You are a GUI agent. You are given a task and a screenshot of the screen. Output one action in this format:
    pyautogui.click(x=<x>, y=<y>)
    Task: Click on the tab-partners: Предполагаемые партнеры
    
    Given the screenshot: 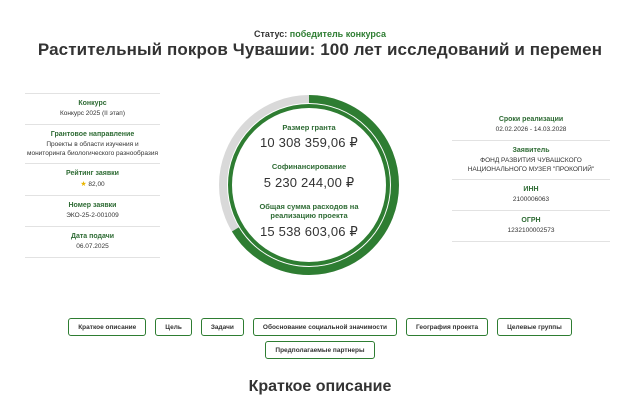 What is the action you would take?
    pyautogui.click(x=320, y=350)
    